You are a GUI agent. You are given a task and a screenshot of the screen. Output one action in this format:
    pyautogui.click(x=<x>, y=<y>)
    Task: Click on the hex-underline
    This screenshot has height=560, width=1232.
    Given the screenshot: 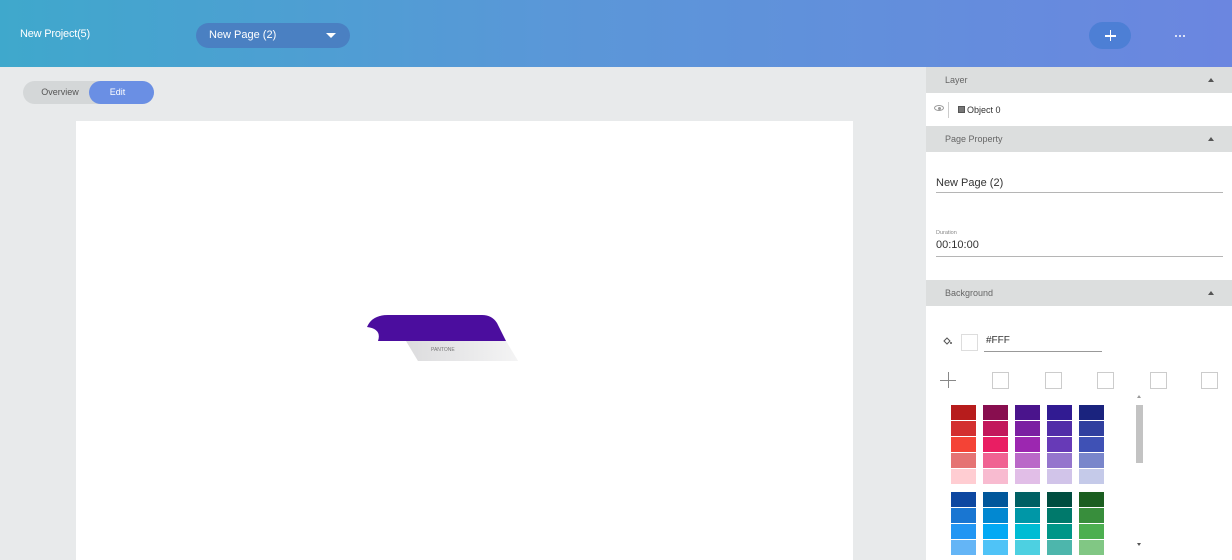 What is the action you would take?
    pyautogui.click(x=1043, y=351)
    